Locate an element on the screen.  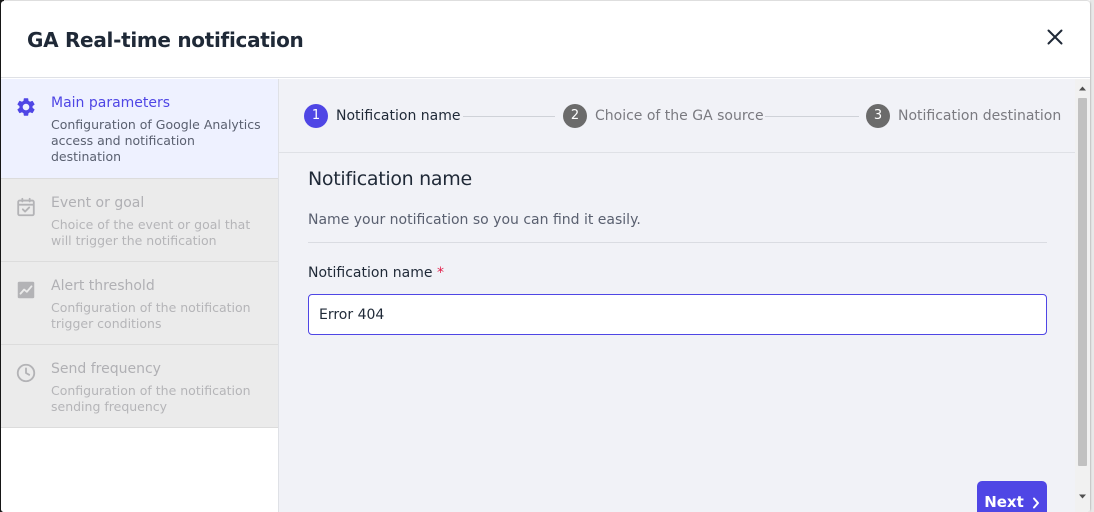
sidebar-item-title: Event or goal is located at coordinates (98, 203).